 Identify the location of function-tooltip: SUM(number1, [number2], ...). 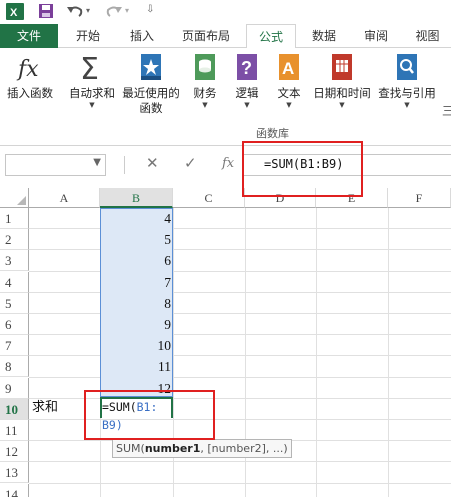
(202, 448).